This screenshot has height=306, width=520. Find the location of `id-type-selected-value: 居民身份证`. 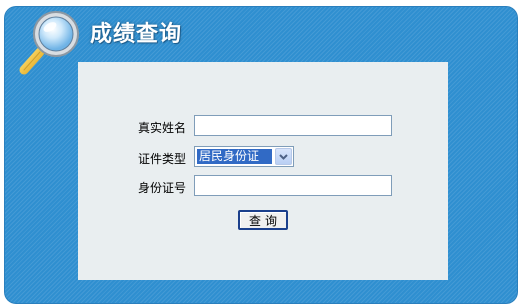

id-type-selected-value: 居民身份证 is located at coordinates (234, 156).